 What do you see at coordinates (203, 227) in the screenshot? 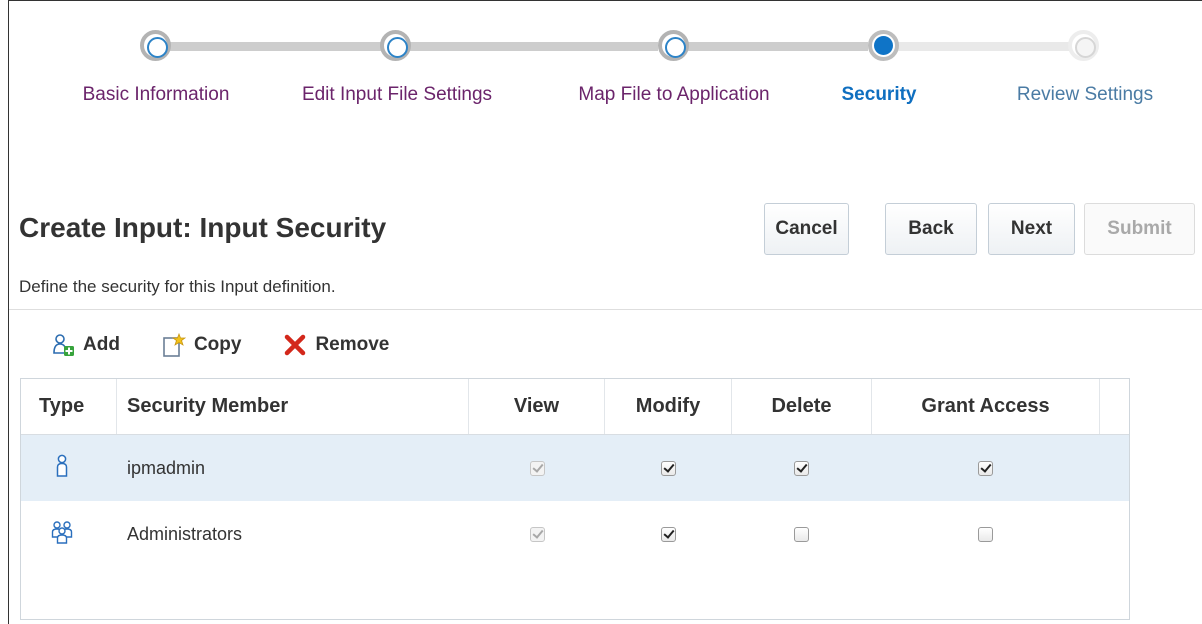
I see `page-title: Create Input: Input Security` at bounding box center [203, 227].